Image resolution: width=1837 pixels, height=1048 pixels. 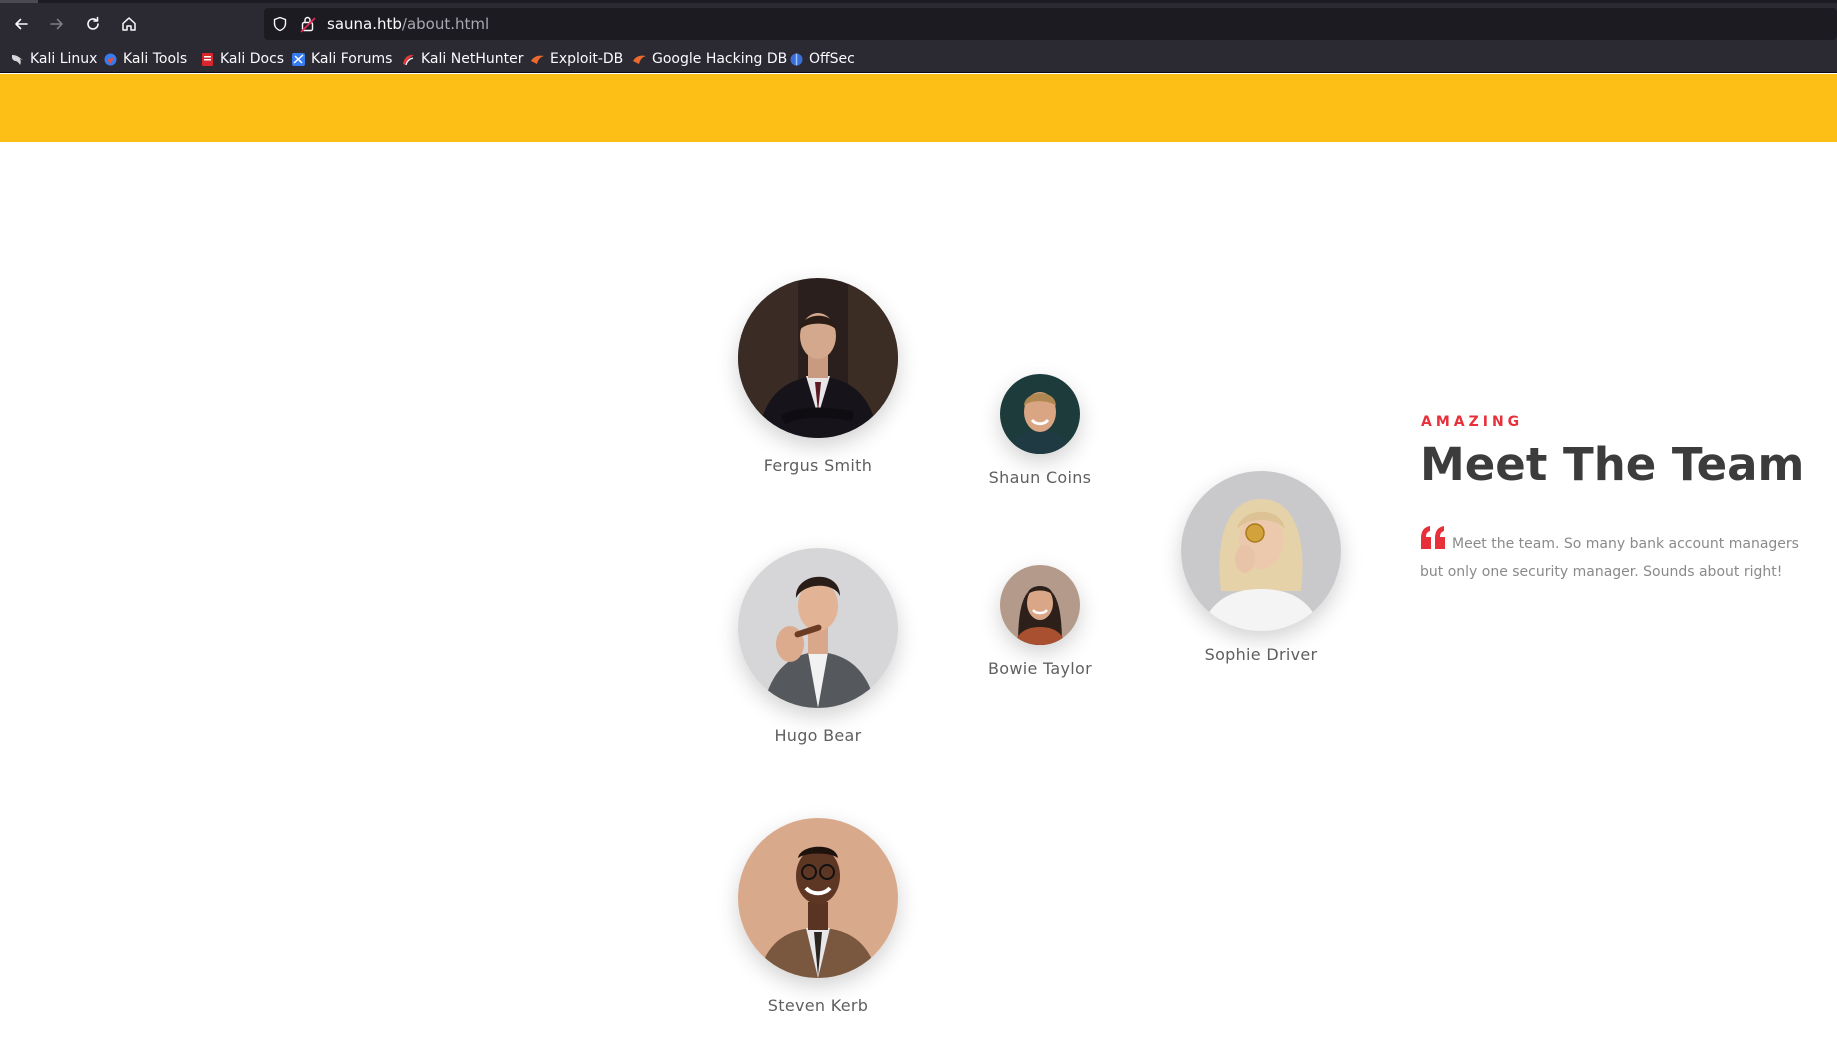 I want to click on bookmark-kali-linux: Kali Linux, so click(x=53, y=59).